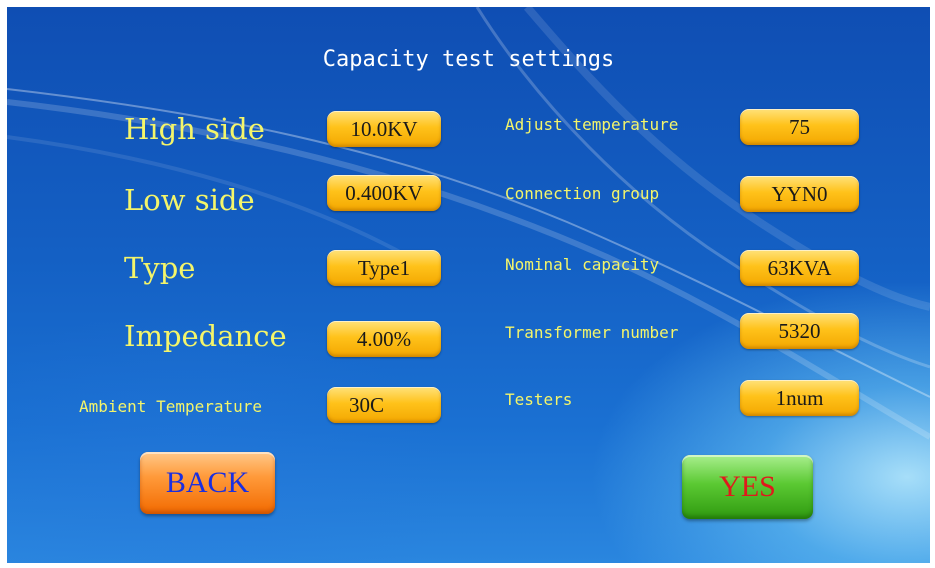 The width and height of the screenshot is (935, 568). Describe the element at coordinates (799, 268) in the screenshot. I see `nominal-capacity-value: 63KVA` at that location.